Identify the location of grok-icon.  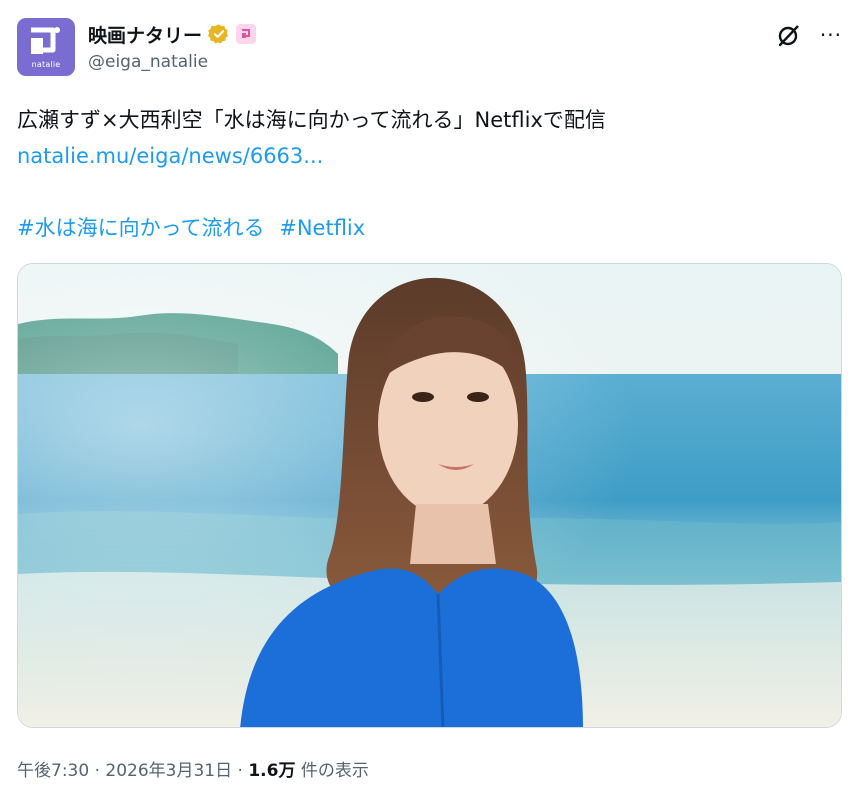
(789, 35).